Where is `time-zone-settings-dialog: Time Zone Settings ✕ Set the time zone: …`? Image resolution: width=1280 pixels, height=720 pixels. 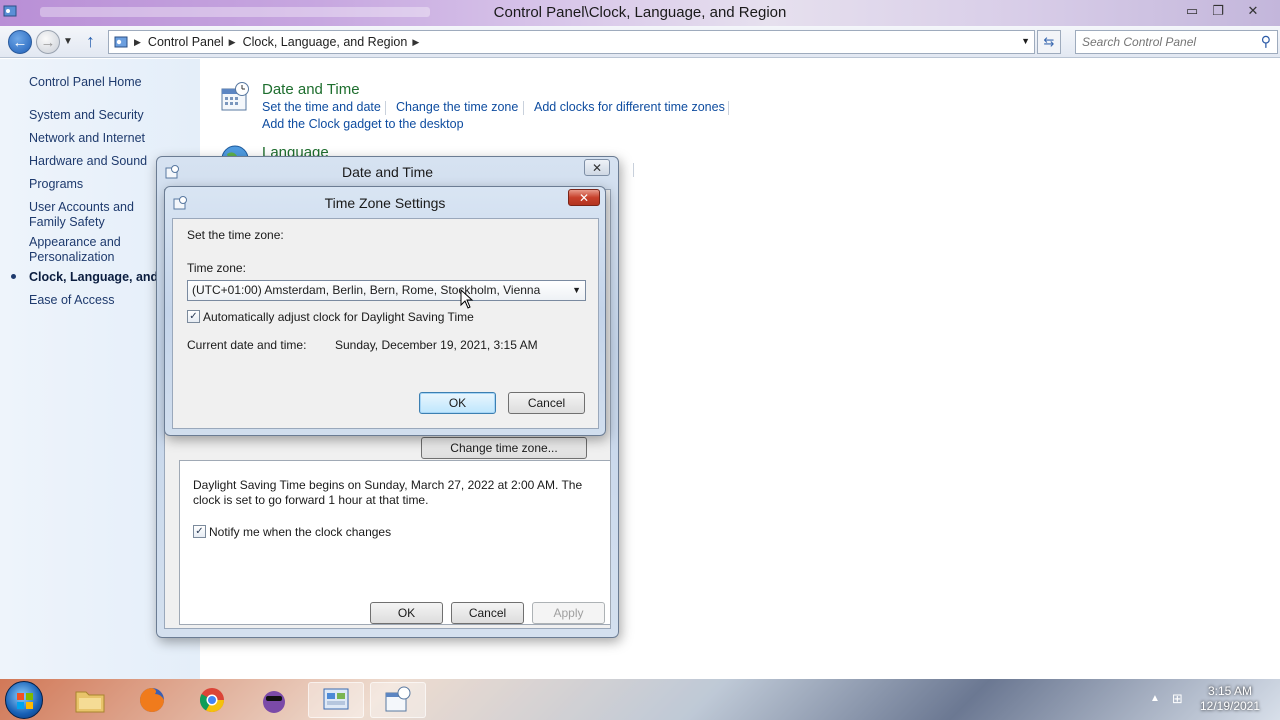 time-zone-settings-dialog: Time Zone Settings ✕ Set the time zone: … is located at coordinates (385, 311).